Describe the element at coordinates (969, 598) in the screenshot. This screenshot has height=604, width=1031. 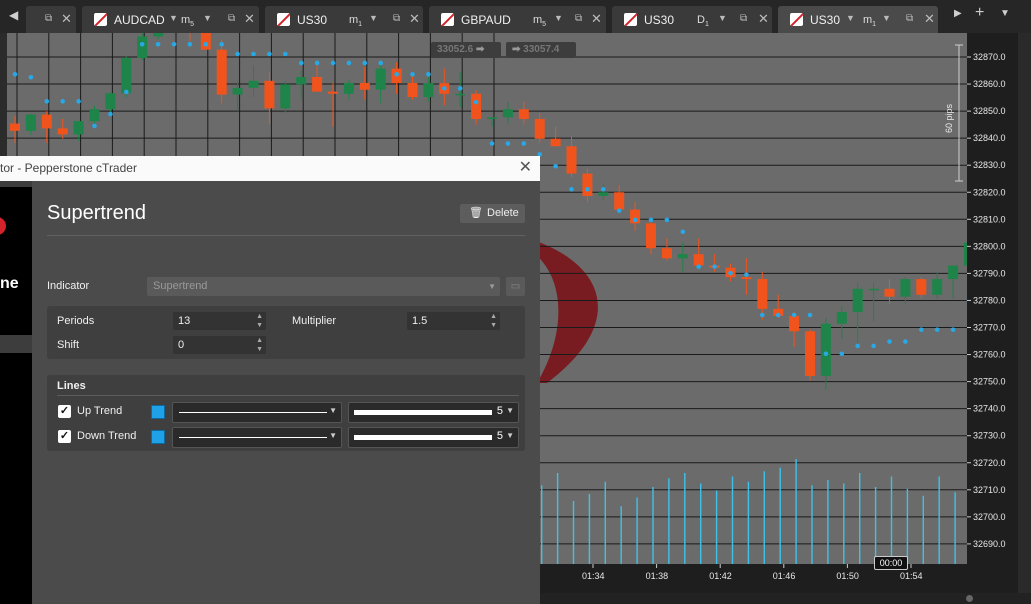
I see `scroll-thumb` at that location.